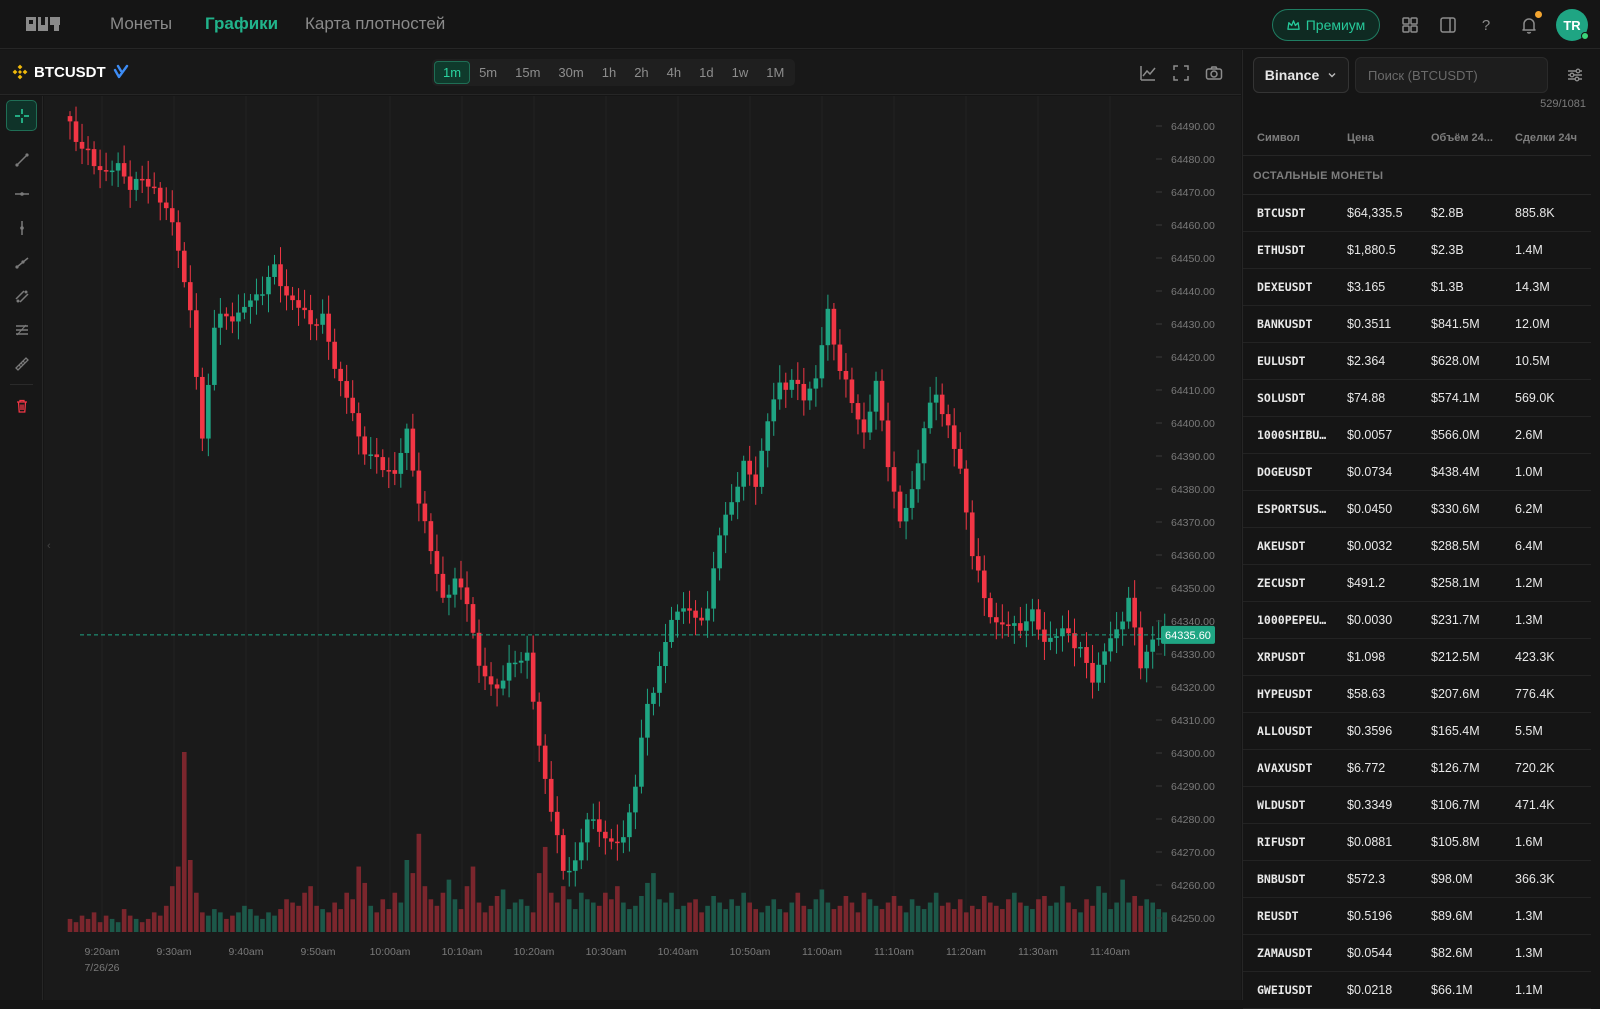 The height and width of the screenshot is (1009, 1600). I want to click on trendline-tool, so click(21, 159).